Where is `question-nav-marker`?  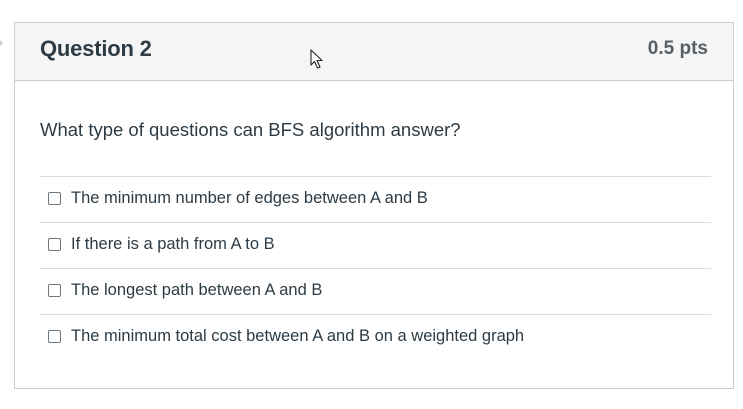 question-nav-marker is located at coordinates (1, 43).